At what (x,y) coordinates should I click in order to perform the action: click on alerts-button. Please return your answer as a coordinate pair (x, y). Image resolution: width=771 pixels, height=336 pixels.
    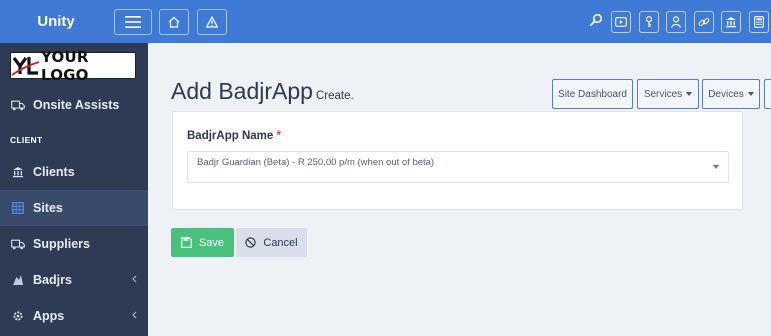
    Looking at the image, I should click on (212, 22).